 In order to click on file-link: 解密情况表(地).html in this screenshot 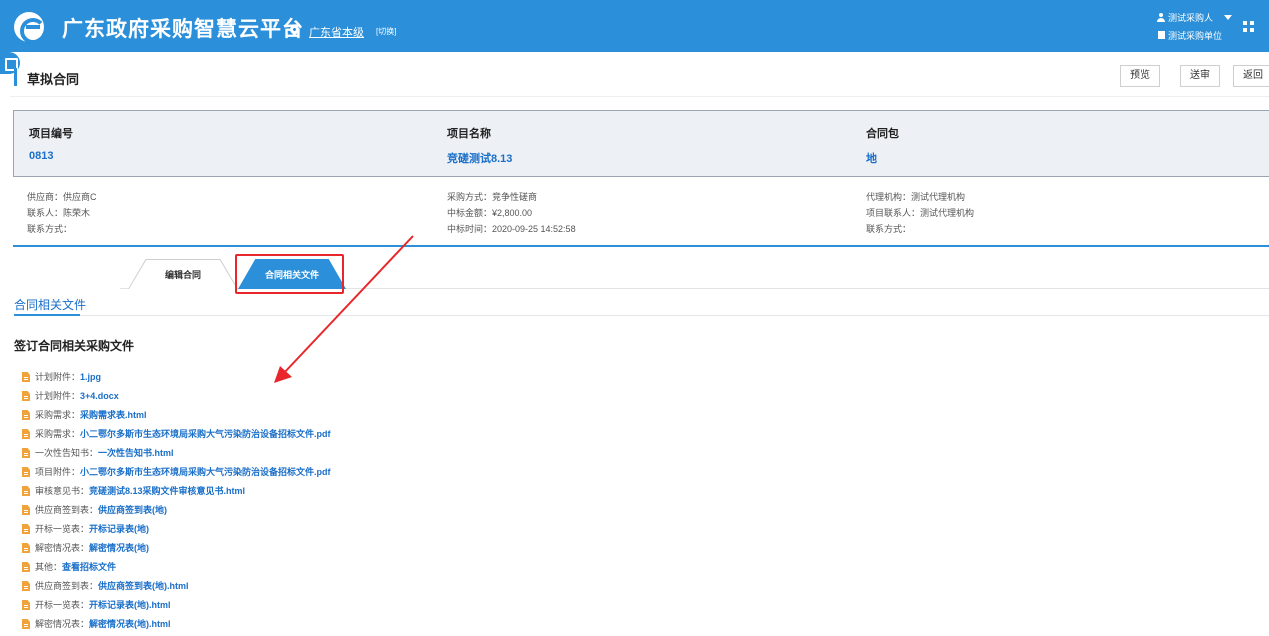, I will do `click(130, 624)`.